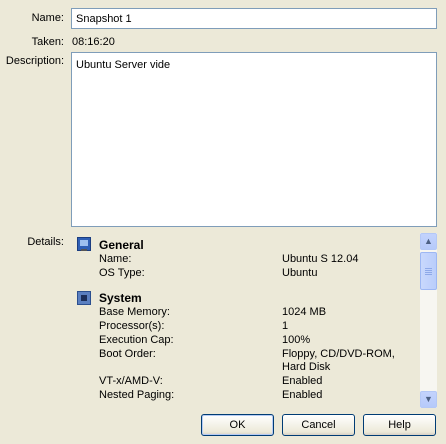  Describe the element at coordinates (137, 395) in the screenshot. I see `system-nested-key: Nested Paging:` at that location.